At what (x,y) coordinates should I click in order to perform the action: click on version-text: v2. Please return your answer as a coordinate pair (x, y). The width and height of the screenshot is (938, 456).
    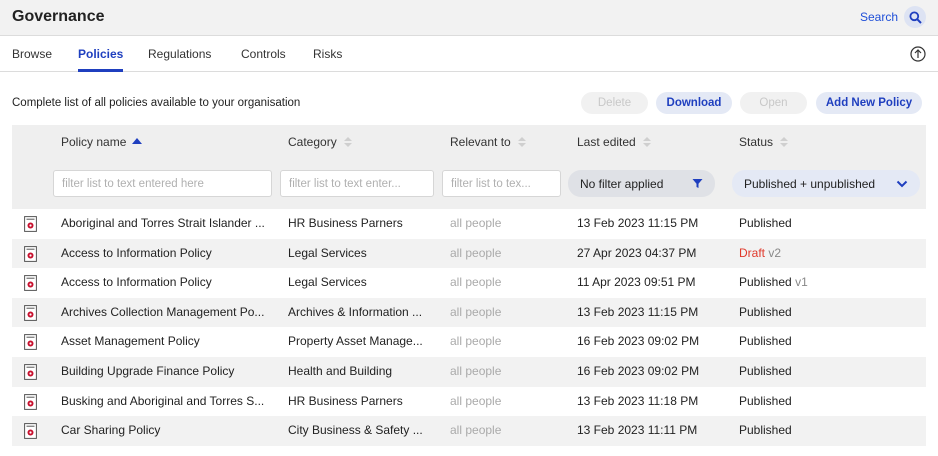
    Looking at the image, I should click on (775, 252).